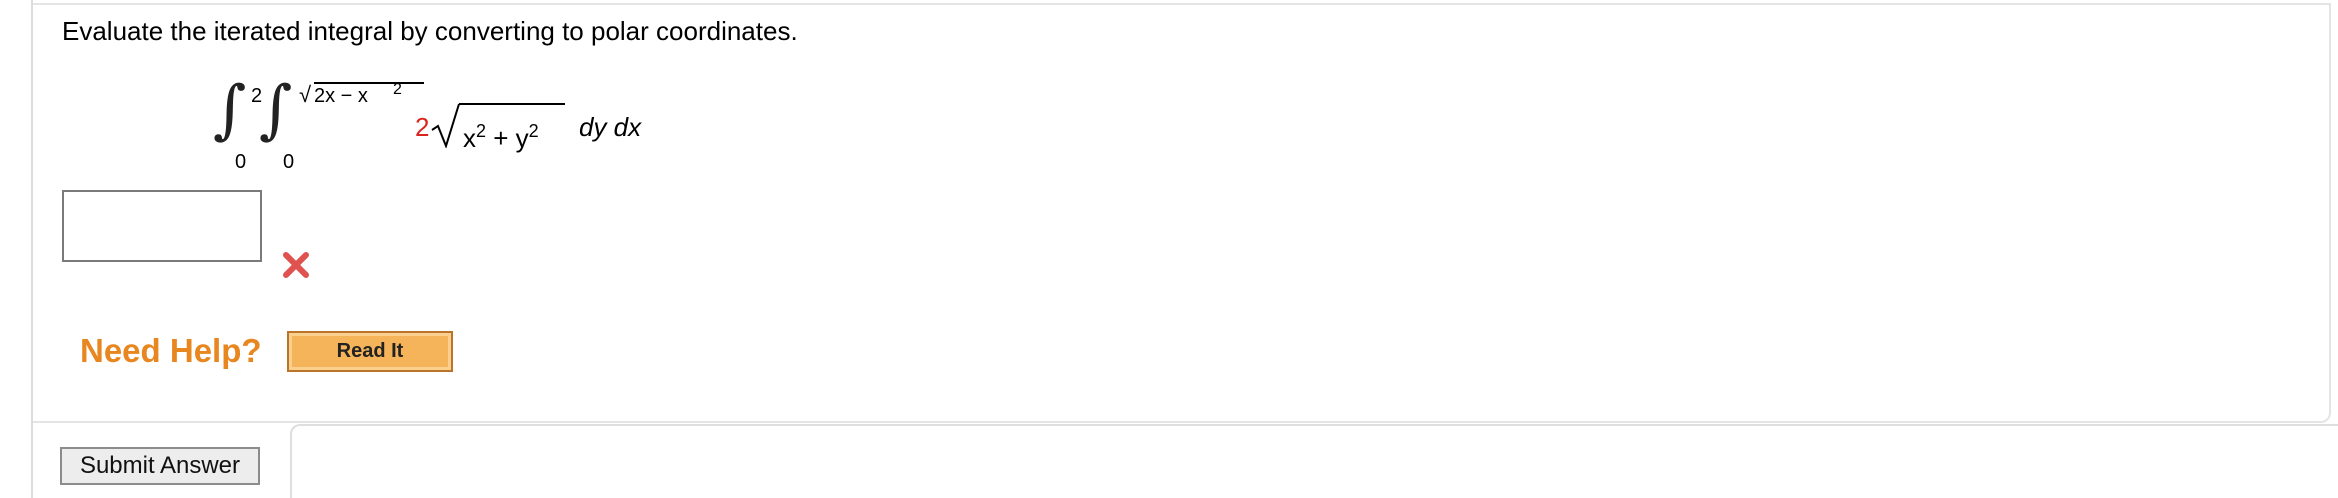 This screenshot has height=498, width=2338. Describe the element at coordinates (1314, 461) in the screenshot. I see `feedback-panel` at that location.